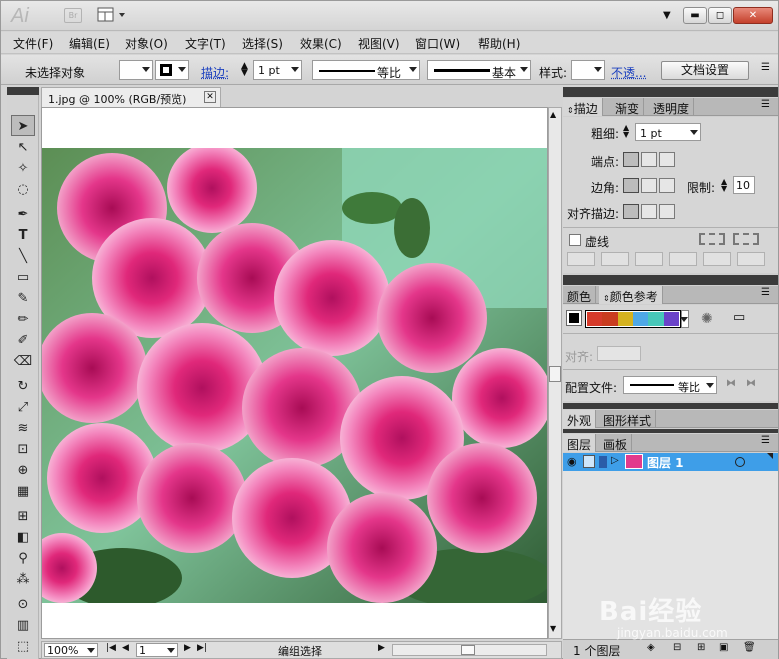 The height and width of the screenshot is (659, 779). Describe the element at coordinates (215, 72) in the screenshot. I see `stroke-link: 描边:` at that location.